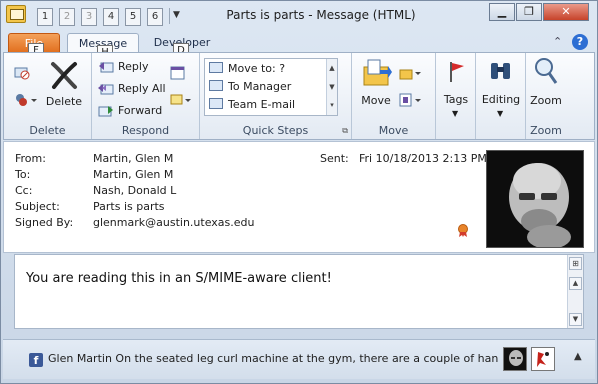 The width and height of the screenshot is (598, 384). I want to click on reply-all-icon, so click(106, 89).